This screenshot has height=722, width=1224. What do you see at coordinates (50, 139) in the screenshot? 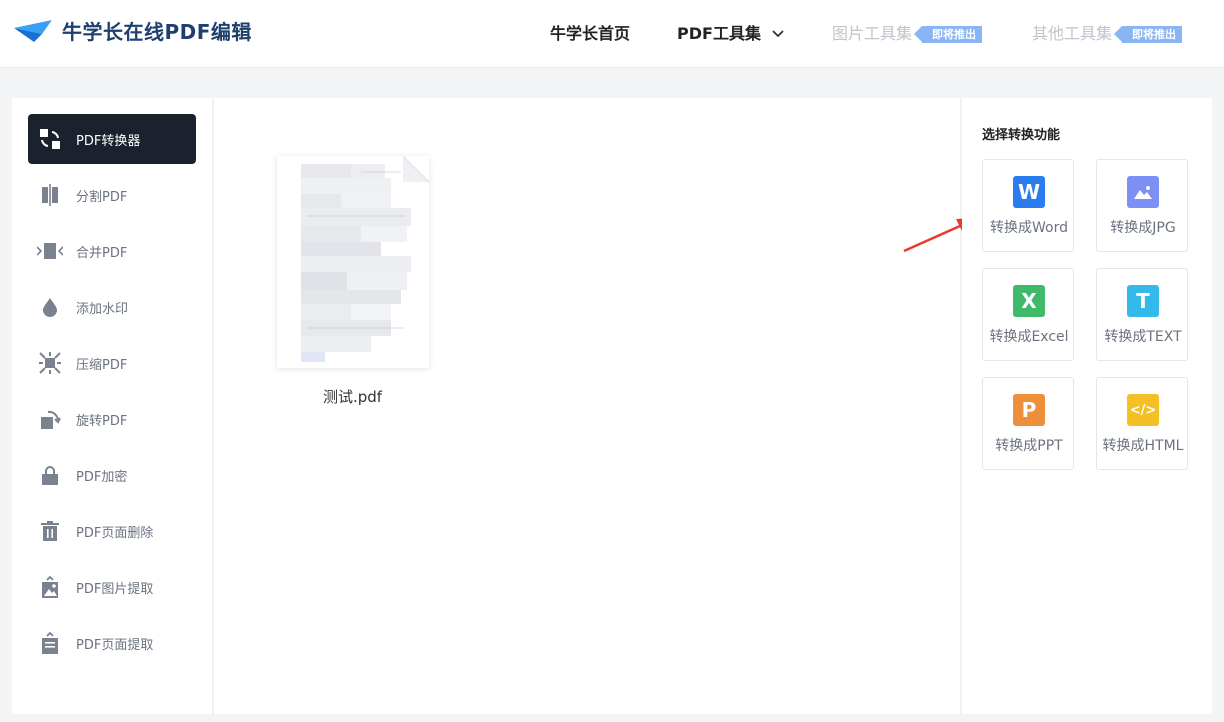
I see `convert-icon` at bounding box center [50, 139].